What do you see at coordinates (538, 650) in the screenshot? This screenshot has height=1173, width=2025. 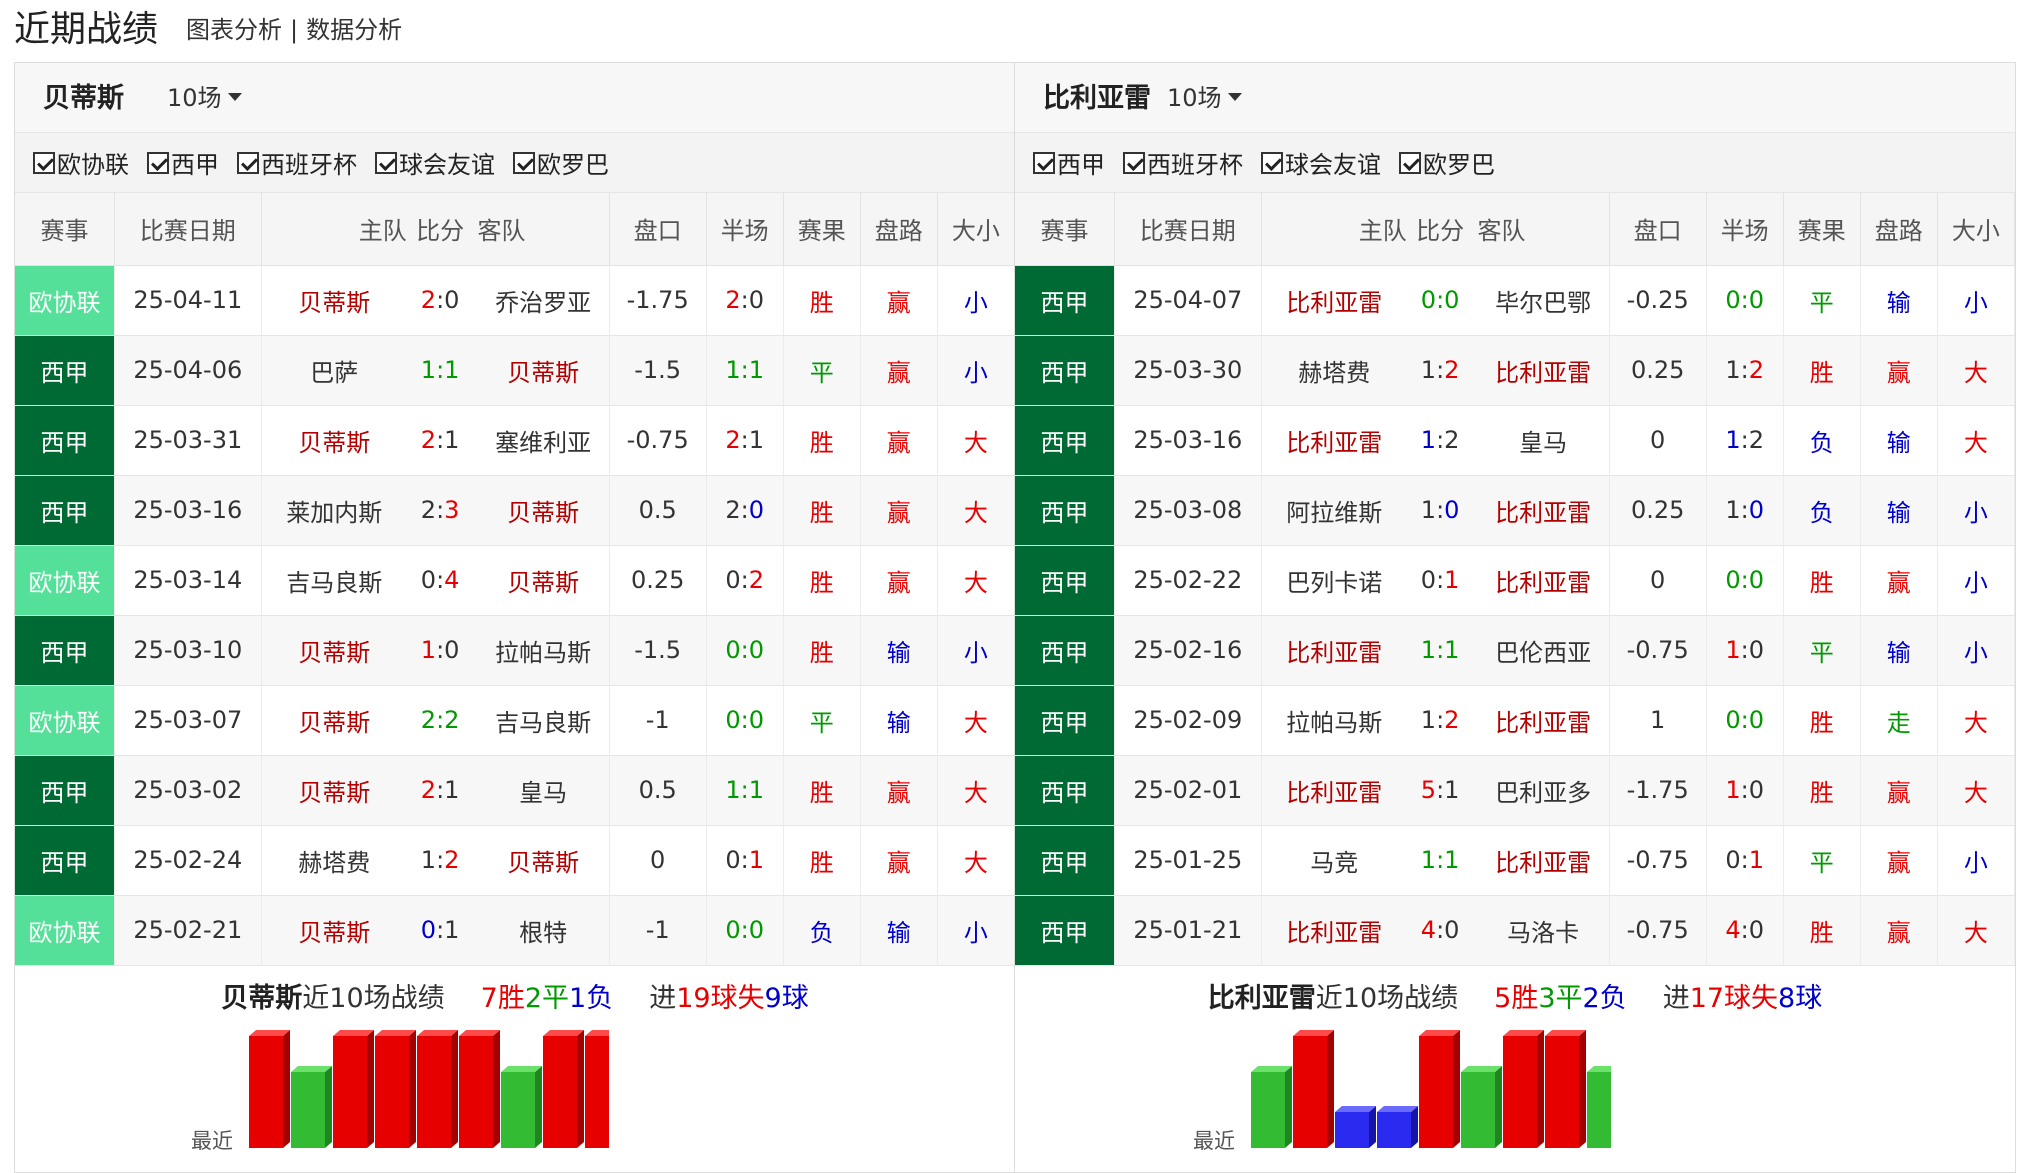 I see `away-team-cell: 拉帕马斯` at bounding box center [538, 650].